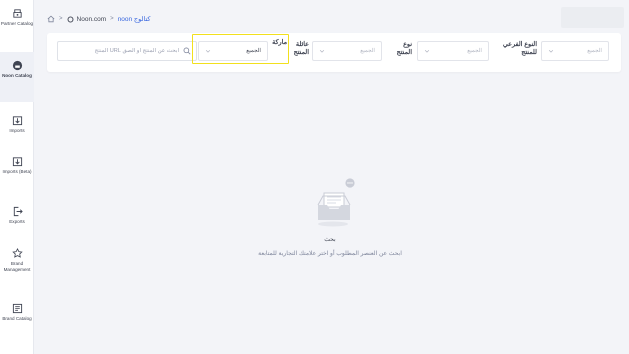 The image size is (629, 354). I want to click on home-icon, so click(51, 19).